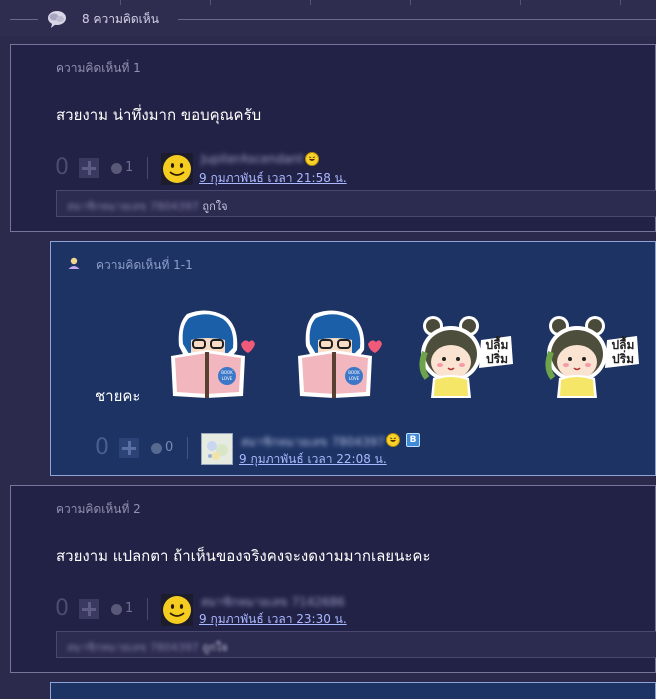 The height and width of the screenshot is (699, 656). Describe the element at coordinates (169, 447) in the screenshot. I see `emotion-count: 0` at that location.